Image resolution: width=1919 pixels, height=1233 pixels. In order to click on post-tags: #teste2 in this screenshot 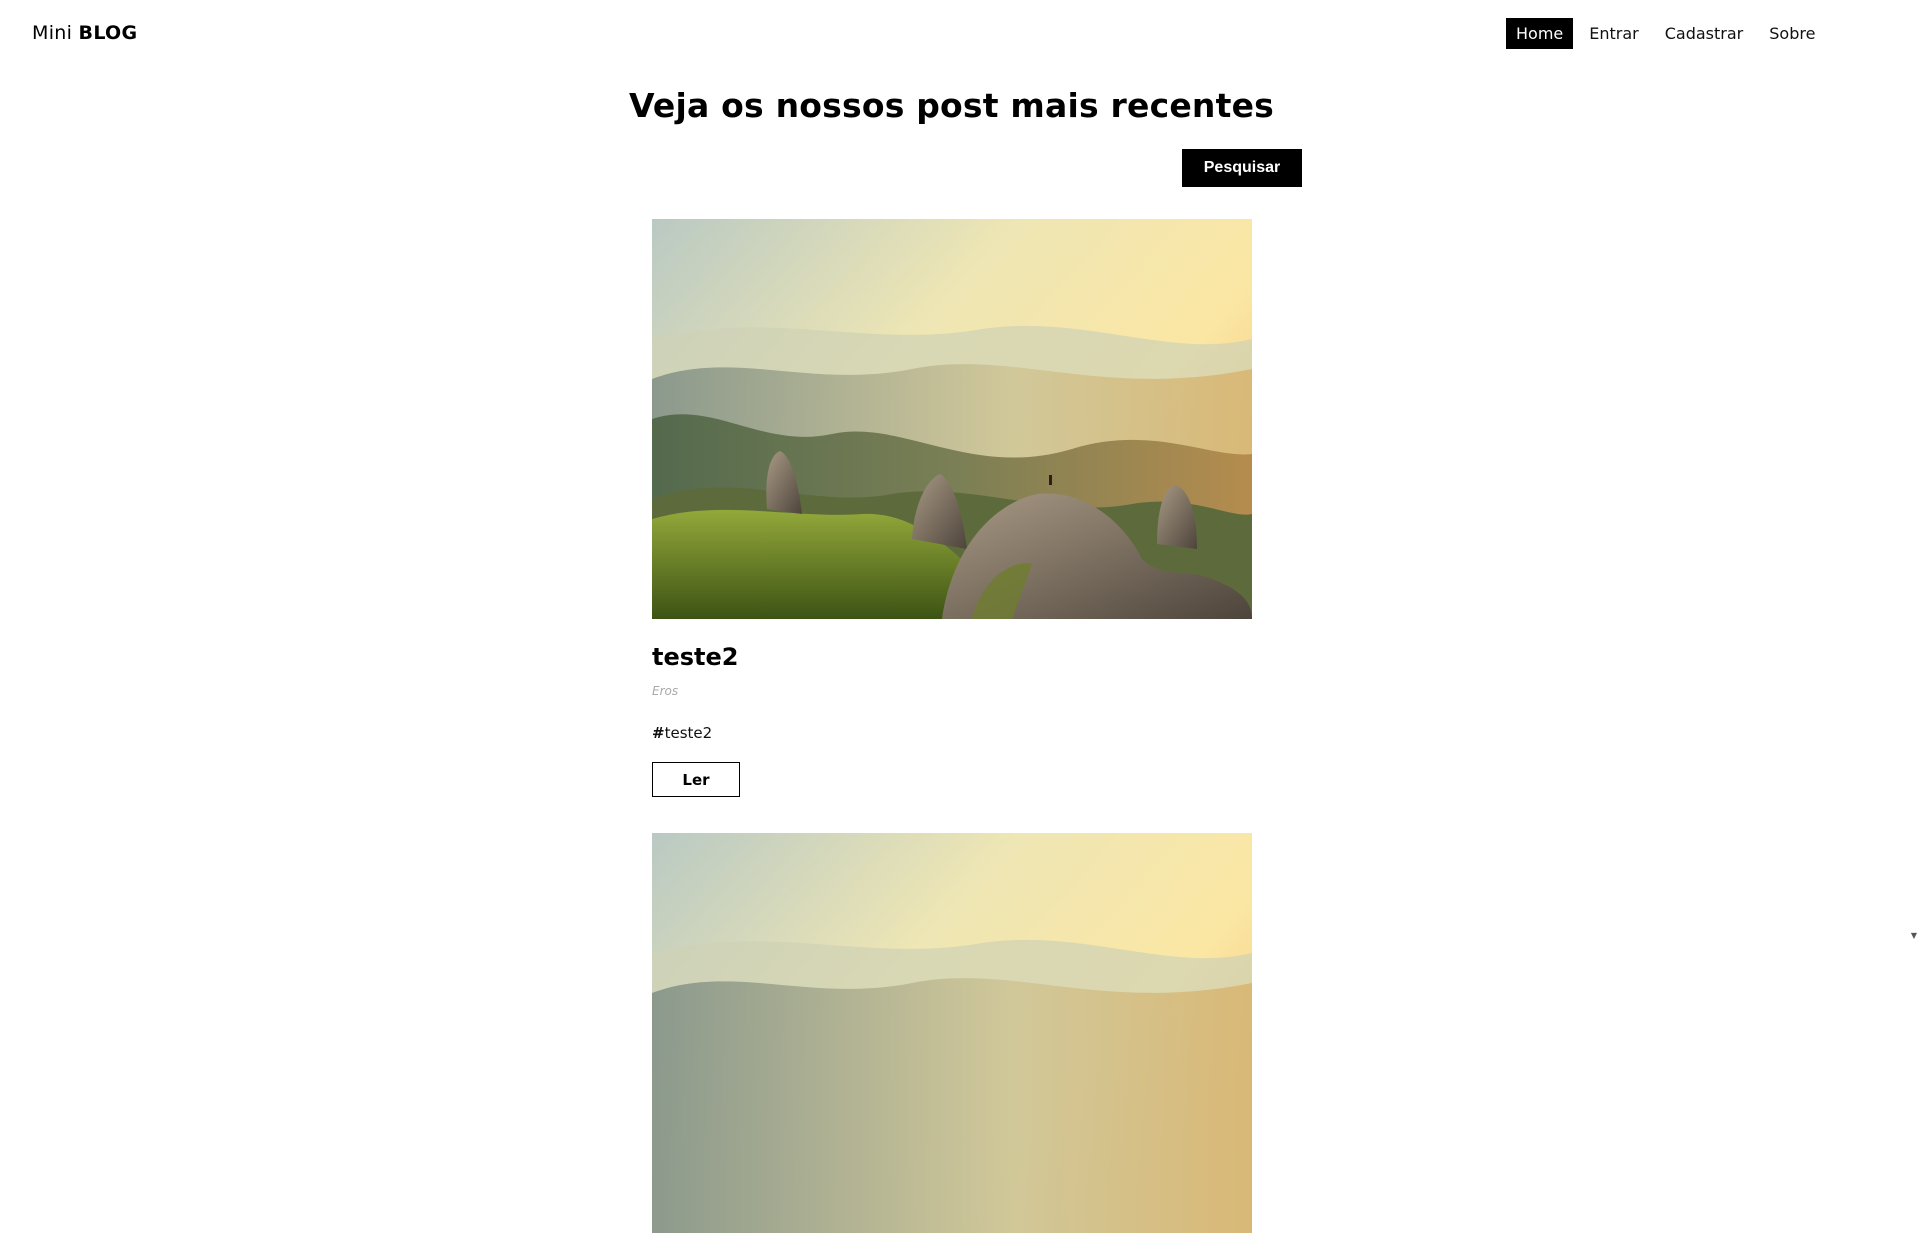, I will do `click(952, 733)`.